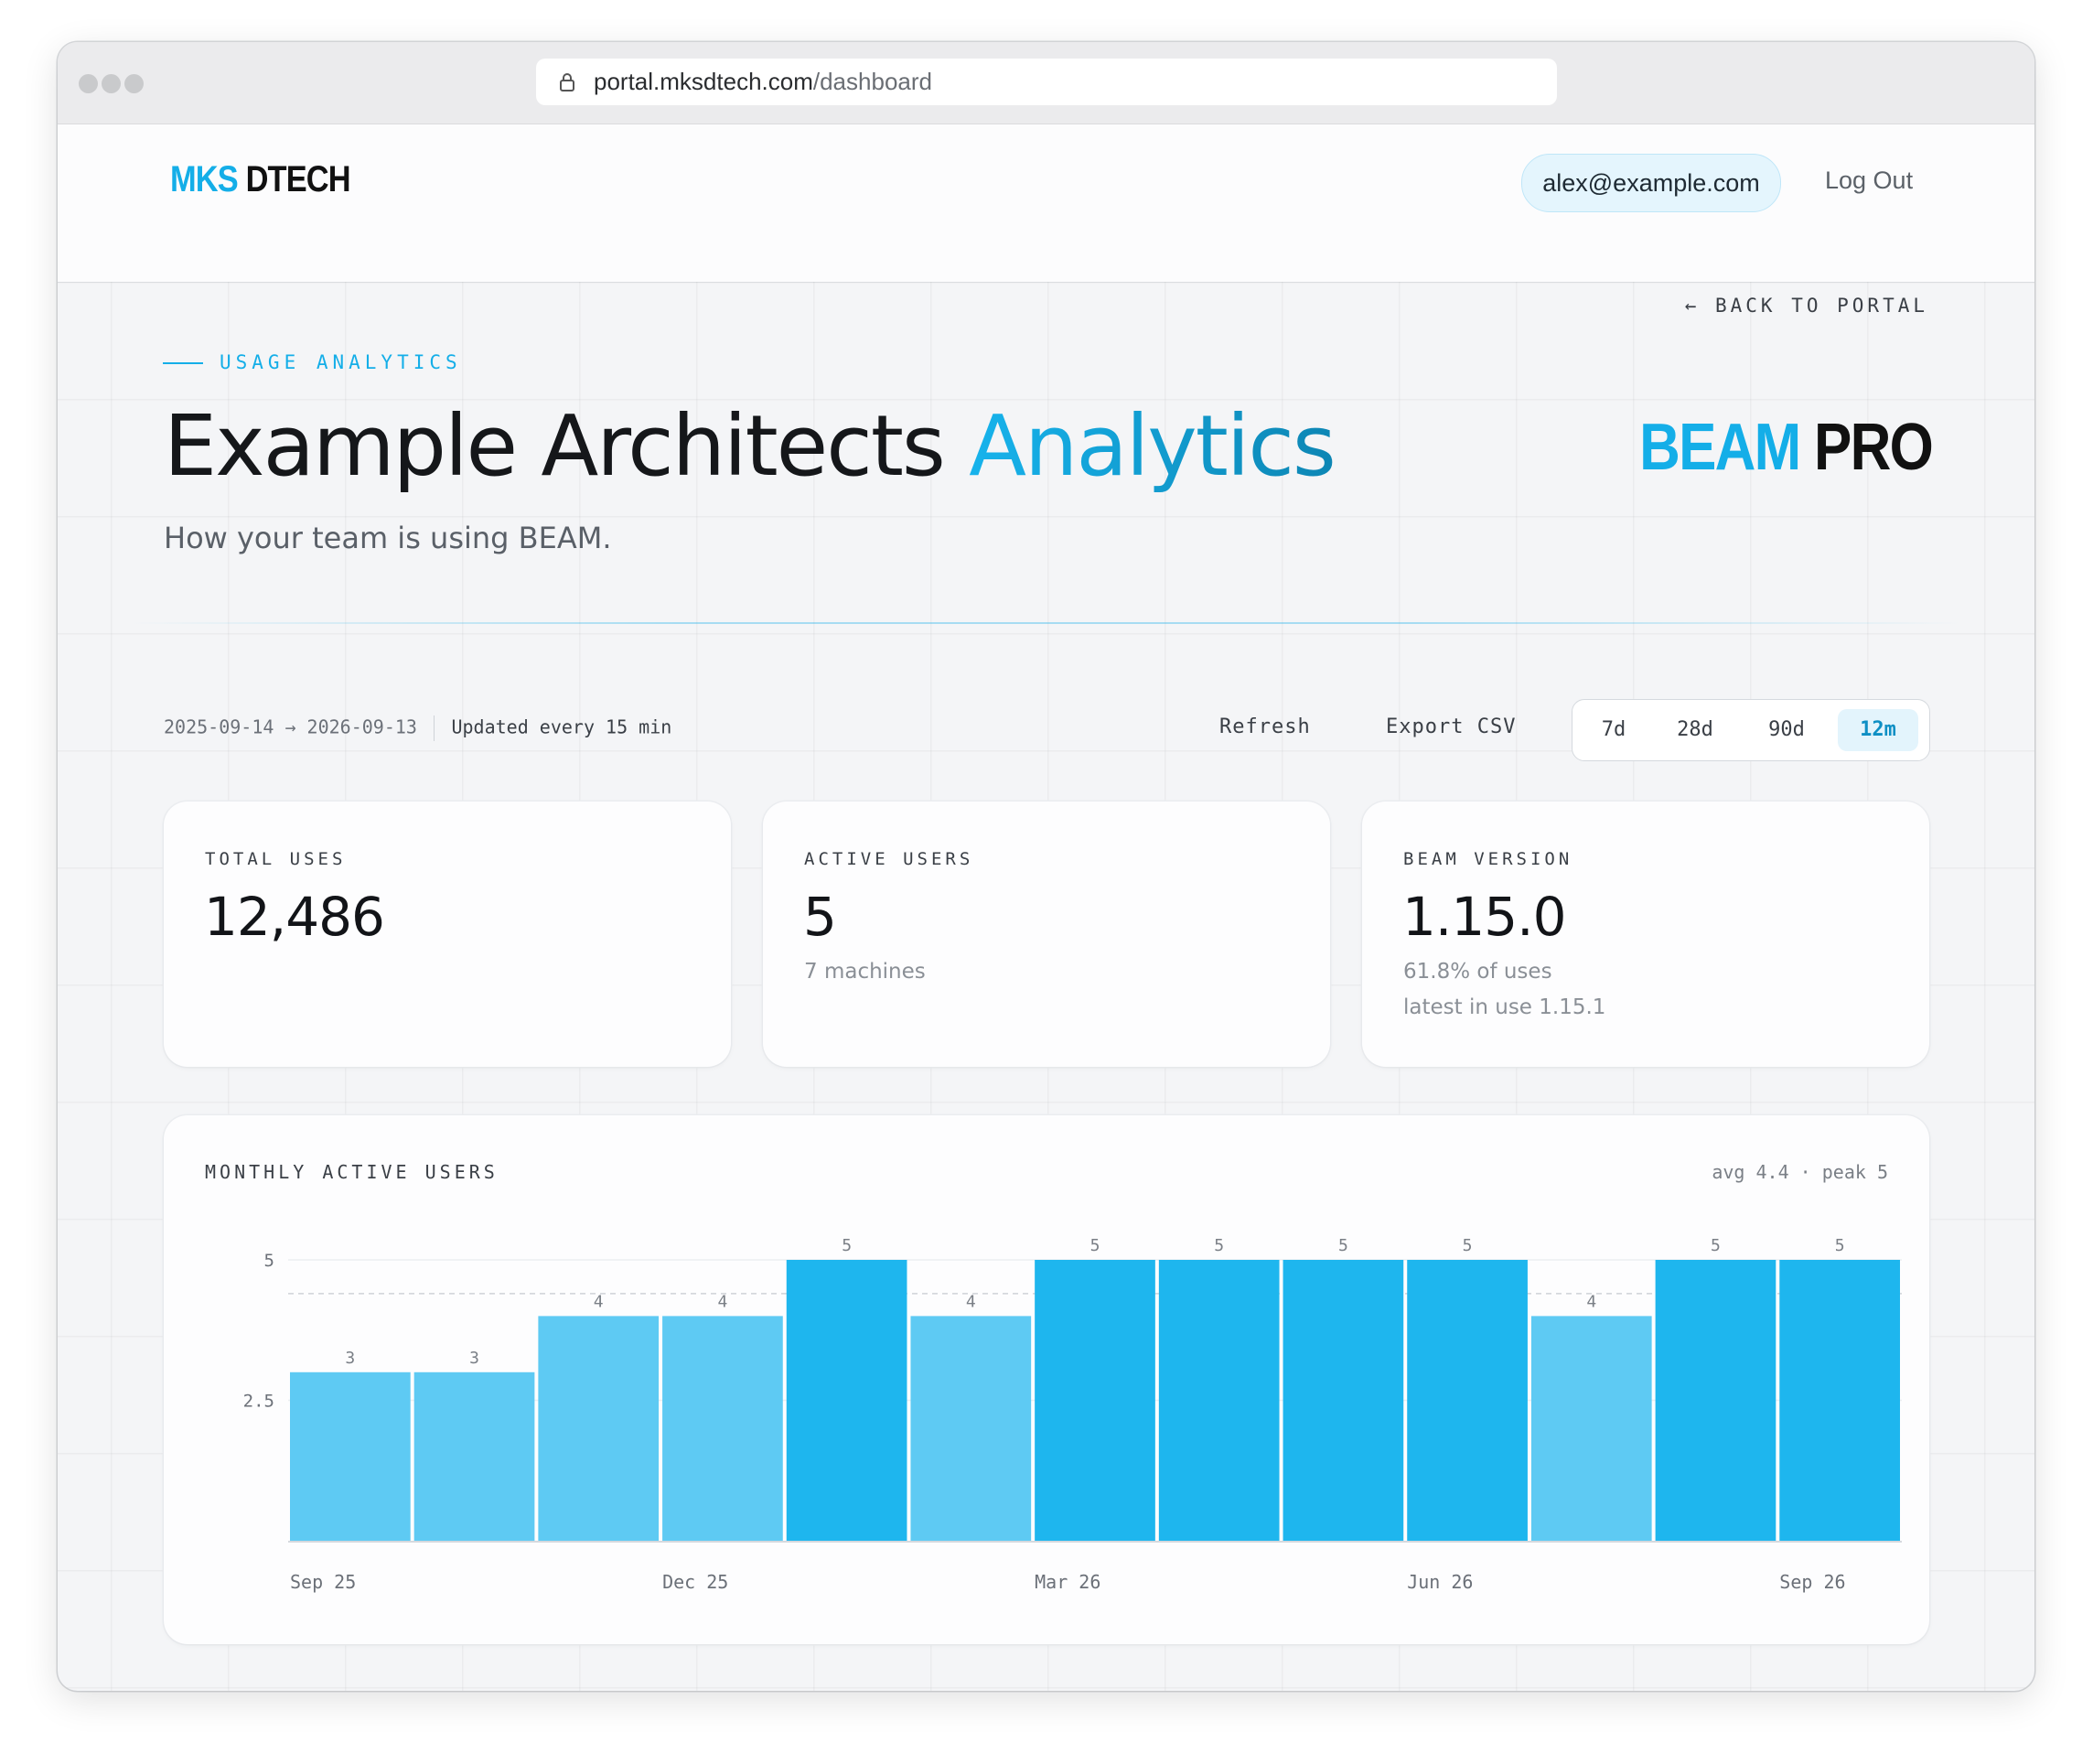 The width and height of the screenshot is (2093, 1764). What do you see at coordinates (750, 446) in the screenshot?
I see `page-title: Example Architects Analytics` at bounding box center [750, 446].